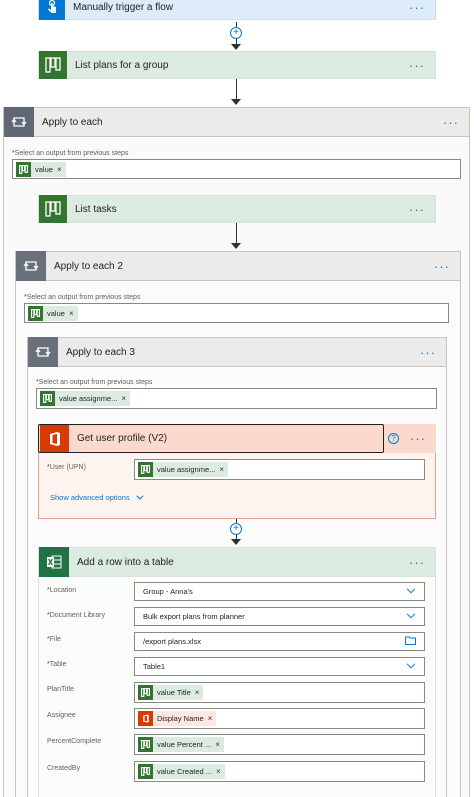  What do you see at coordinates (96, 209) in the screenshot?
I see `list-tasks-title: List tasks` at bounding box center [96, 209].